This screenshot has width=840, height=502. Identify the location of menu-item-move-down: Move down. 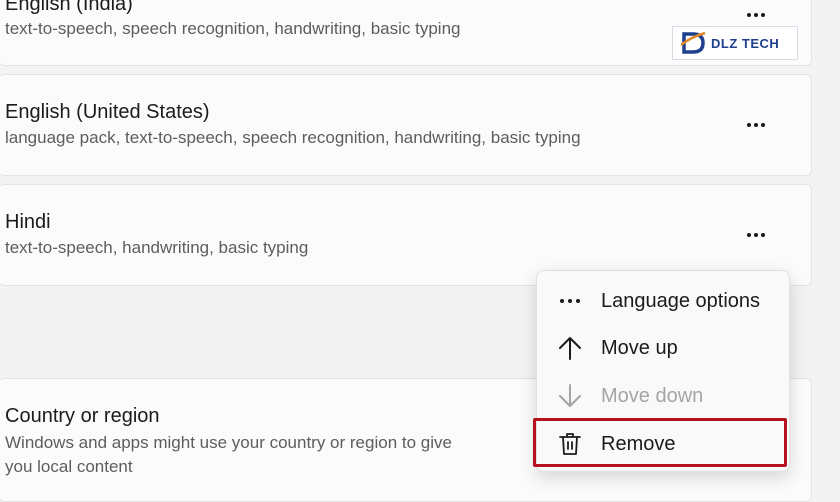
(663, 396).